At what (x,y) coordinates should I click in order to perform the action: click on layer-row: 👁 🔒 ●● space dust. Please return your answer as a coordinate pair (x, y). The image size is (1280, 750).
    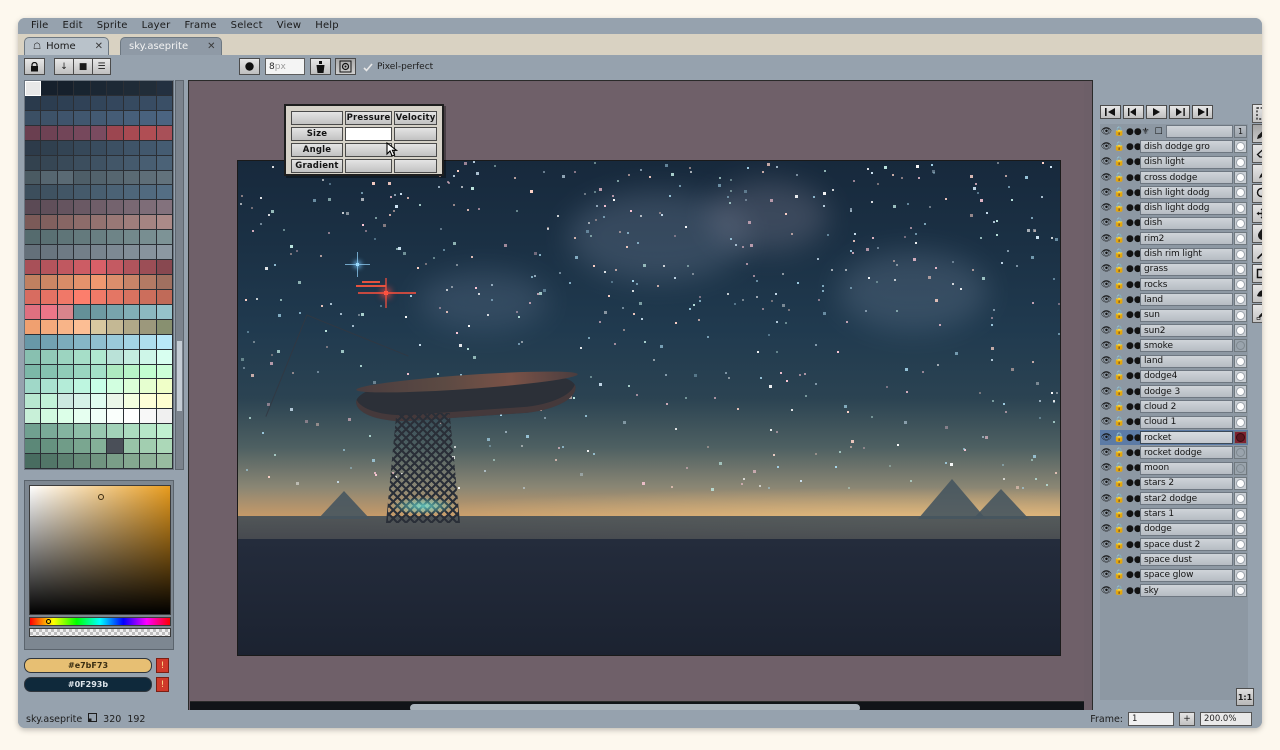
    Looking at the image, I should click on (1174, 559).